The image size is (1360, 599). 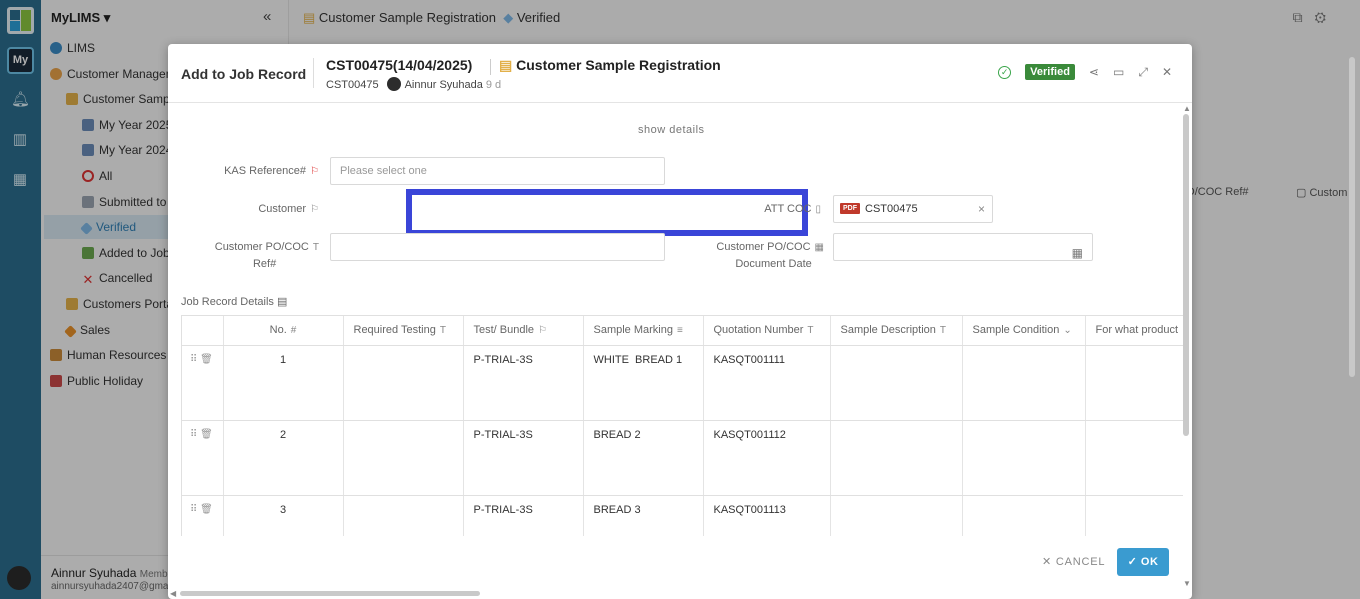 I want to click on cancel-button: ✕ CANCEL, so click(x=1073, y=561).